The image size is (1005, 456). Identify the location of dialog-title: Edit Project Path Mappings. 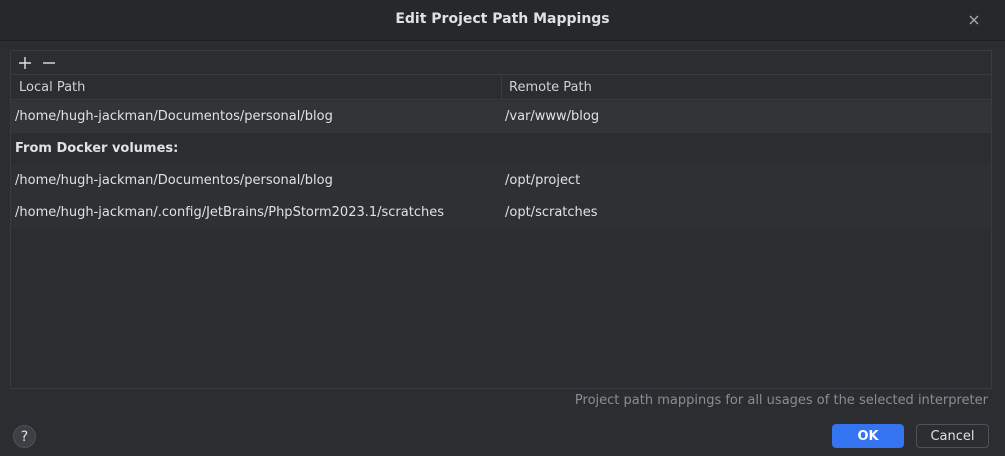
(502, 19).